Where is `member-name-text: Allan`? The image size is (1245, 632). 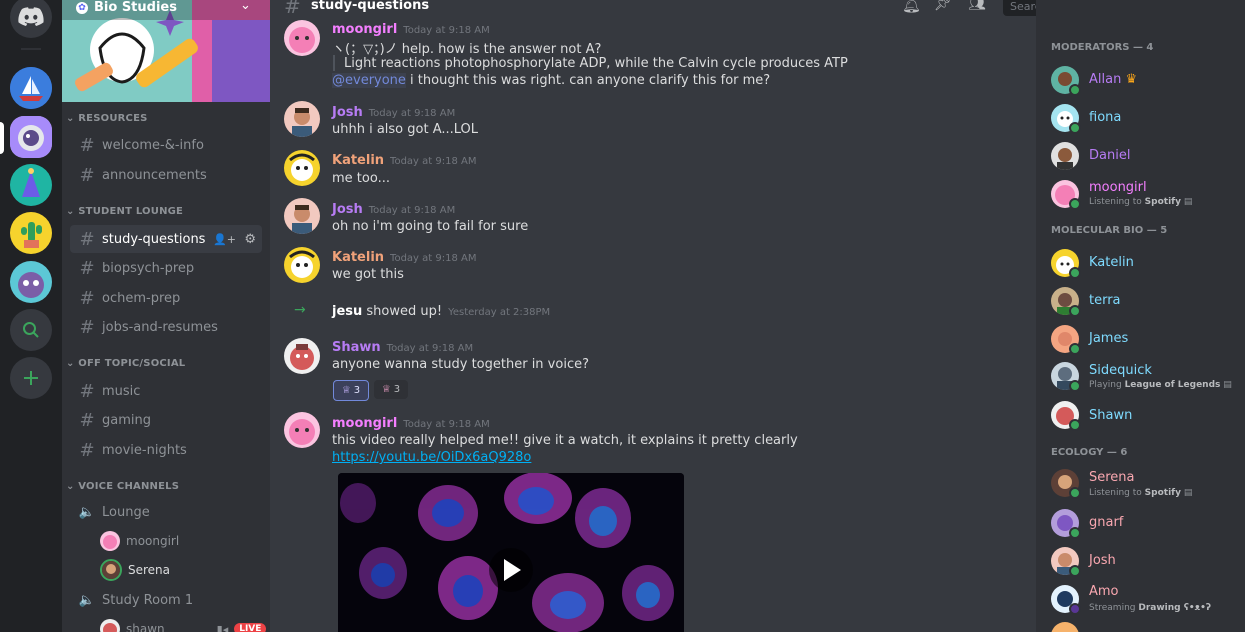 member-name-text: Allan is located at coordinates (1105, 79).